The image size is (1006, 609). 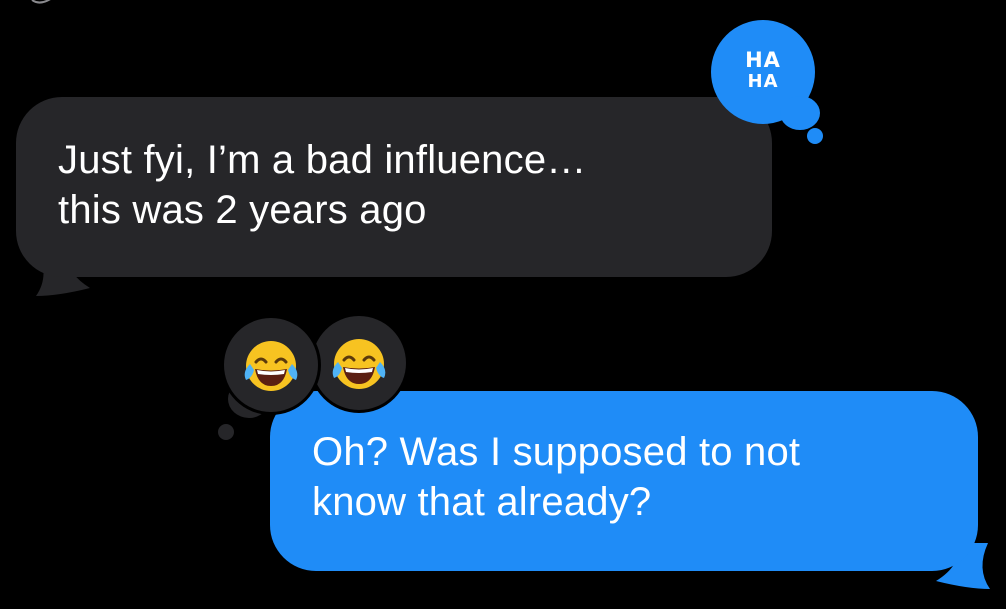 I want to click on outgoing-message-line-1: Oh? Was I supposed to not, so click(x=556, y=452).